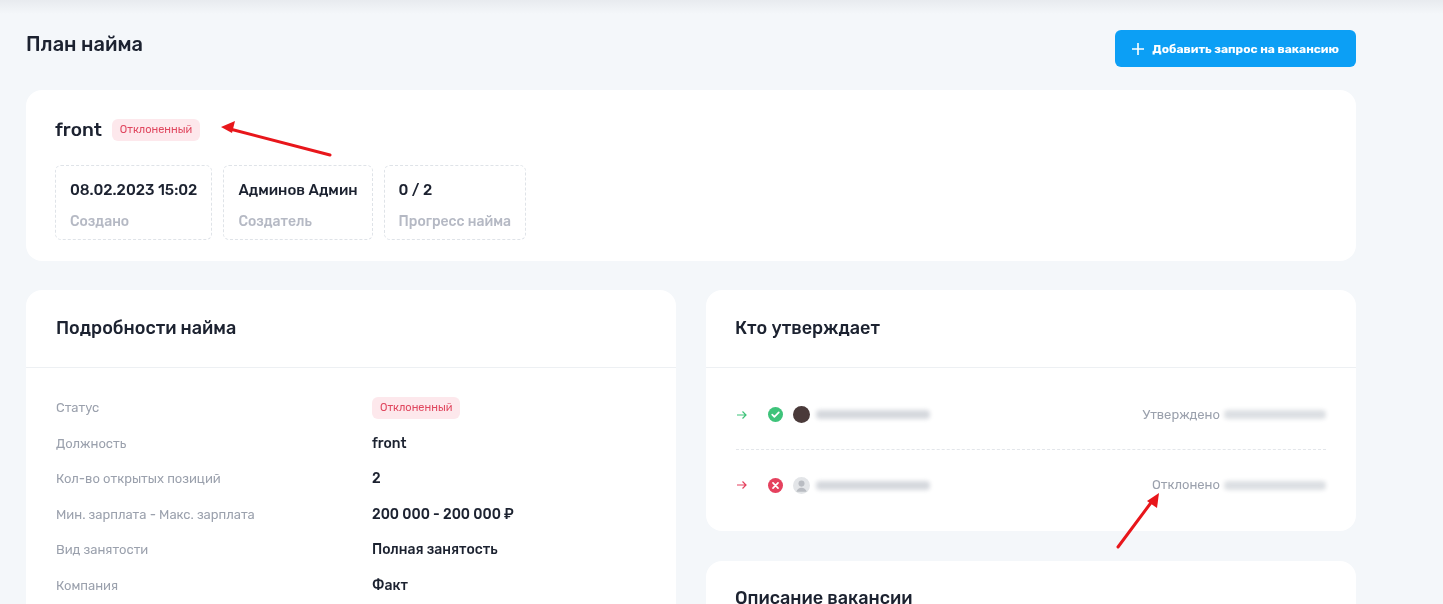 Image resolution: width=1443 pixels, height=604 pixels. Describe the element at coordinates (100, 222) in the screenshot. I see `stat-label: Создано` at that location.